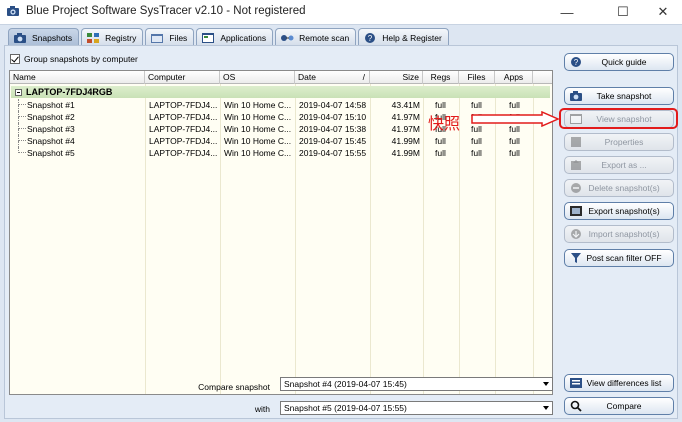 This screenshot has width=682, height=422. I want to click on group-by-computer-label: Group snapshots by computer, so click(81, 59).